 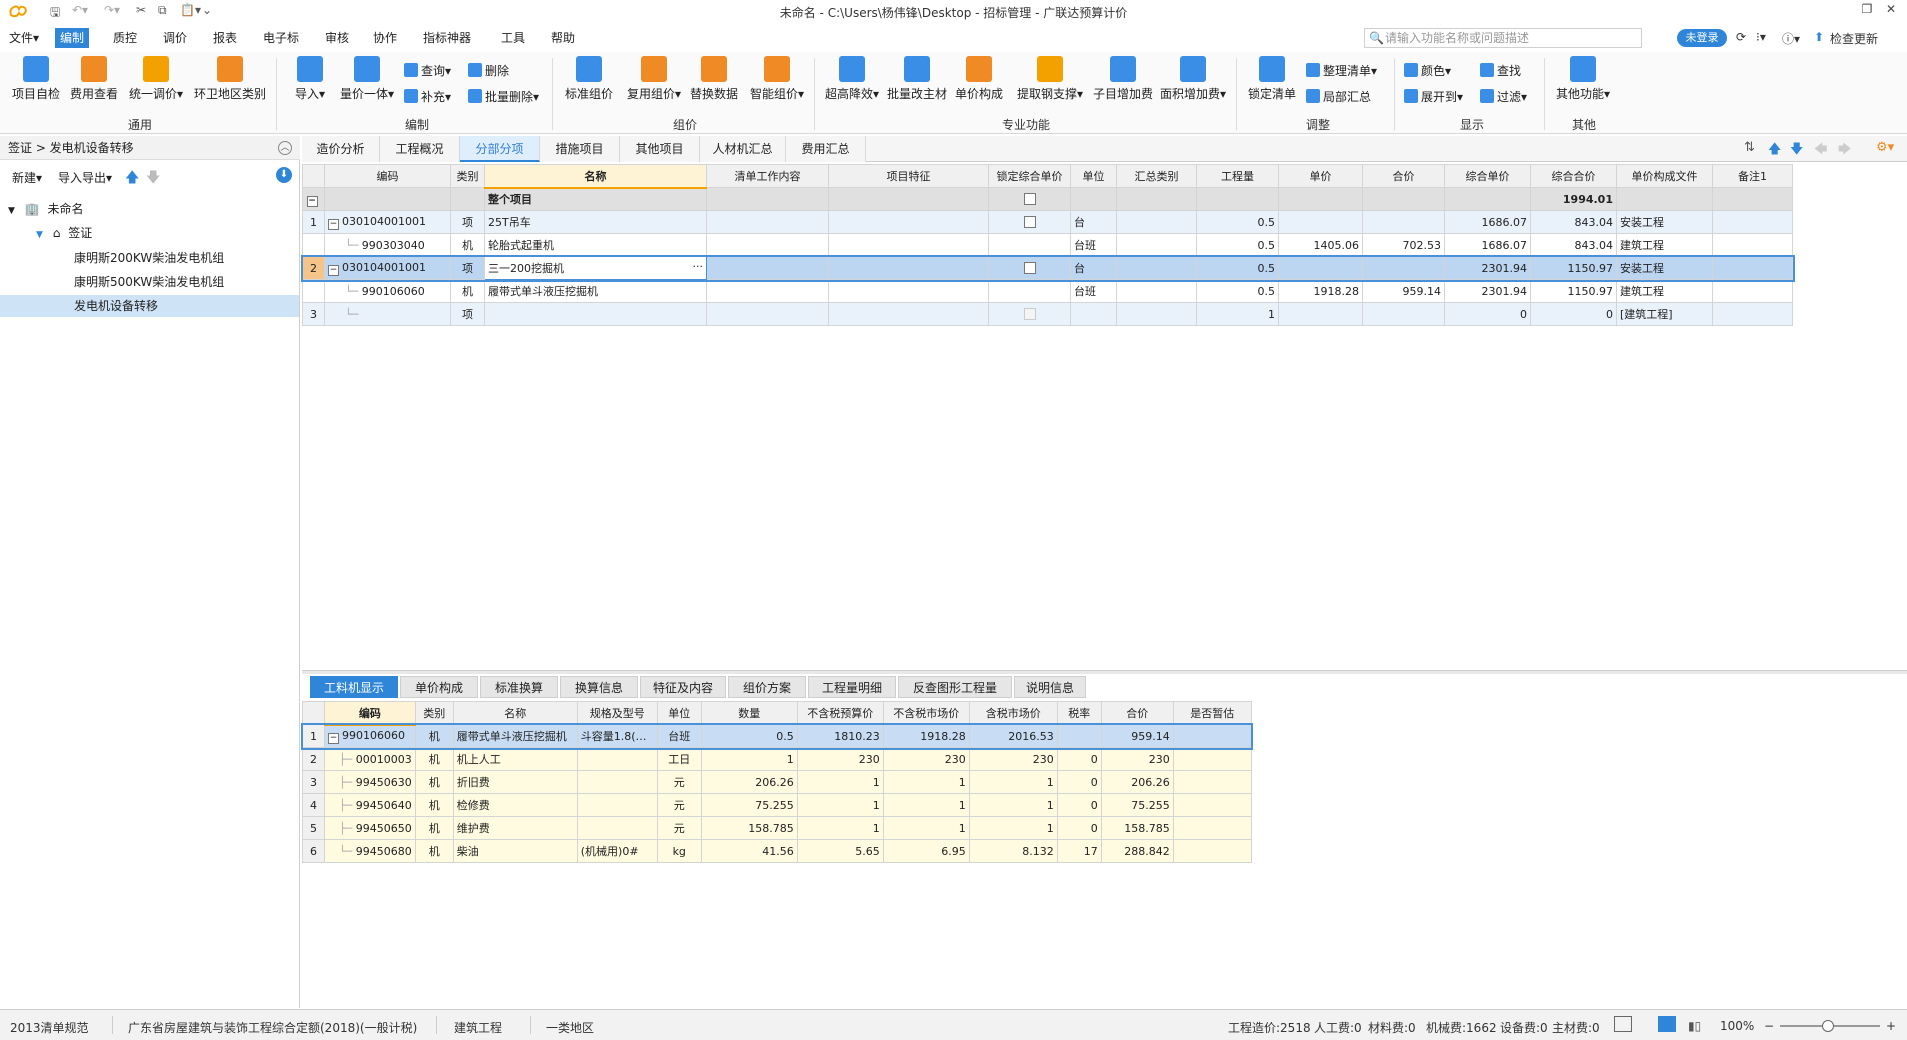 What do you see at coordinates (367, 79) in the screenshot?
I see `price-integrated-button: 量价一体▾` at bounding box center [367, 79].